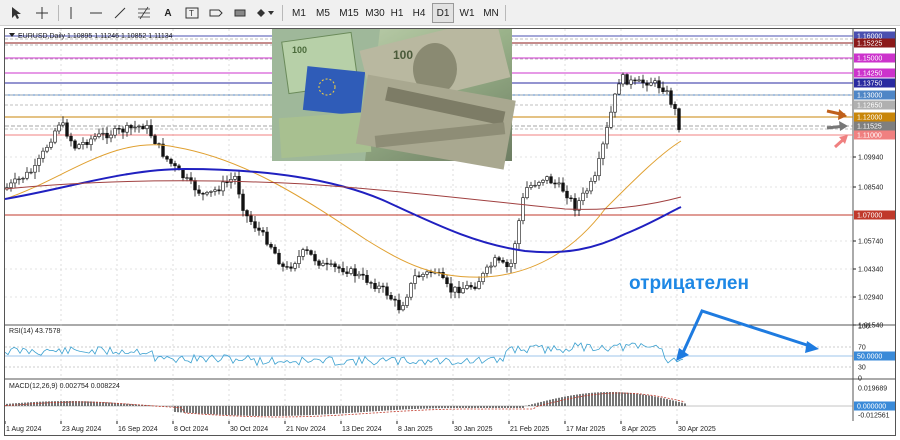 The image size is (900, 440). Describe the element at coordinates (870, 298) in the screenshot. I see `price-label: 1.02940` at that location.